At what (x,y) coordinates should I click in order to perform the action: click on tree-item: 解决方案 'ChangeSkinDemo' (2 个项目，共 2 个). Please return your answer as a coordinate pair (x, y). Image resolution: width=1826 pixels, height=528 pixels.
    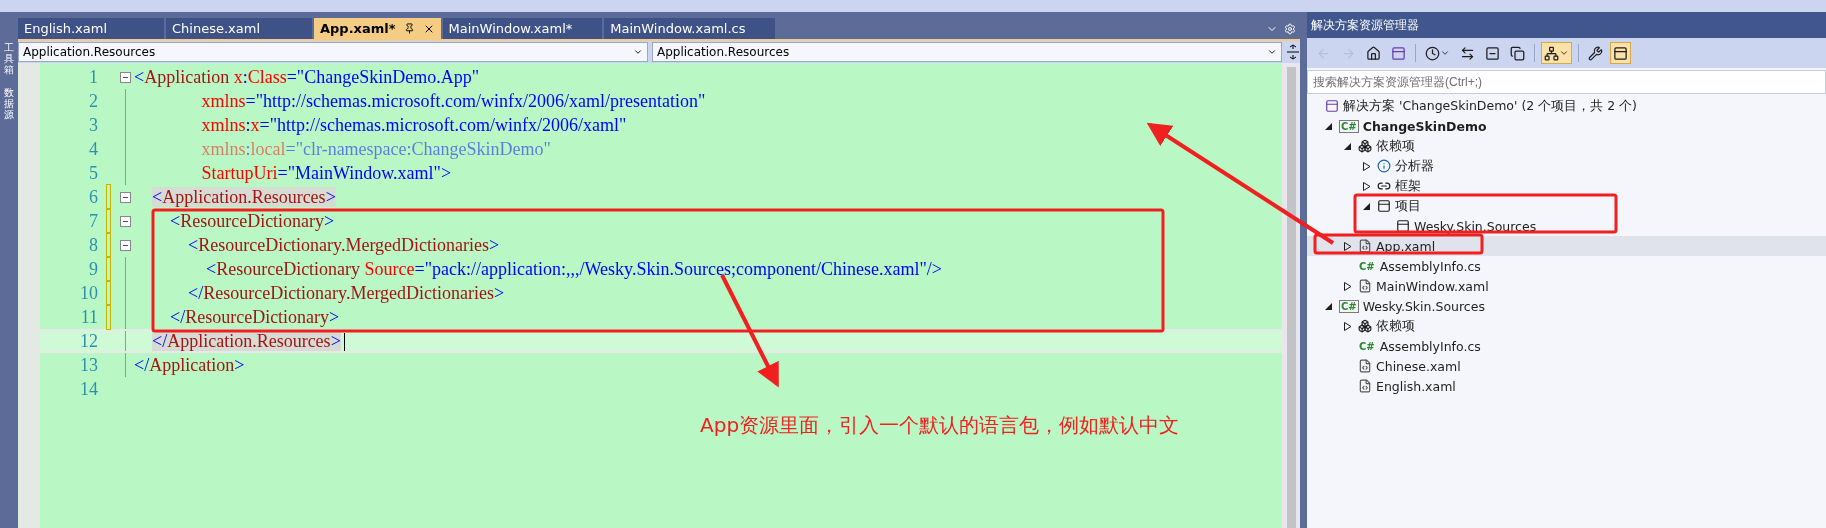
    Looking at the image, I should click on (1566, 106).